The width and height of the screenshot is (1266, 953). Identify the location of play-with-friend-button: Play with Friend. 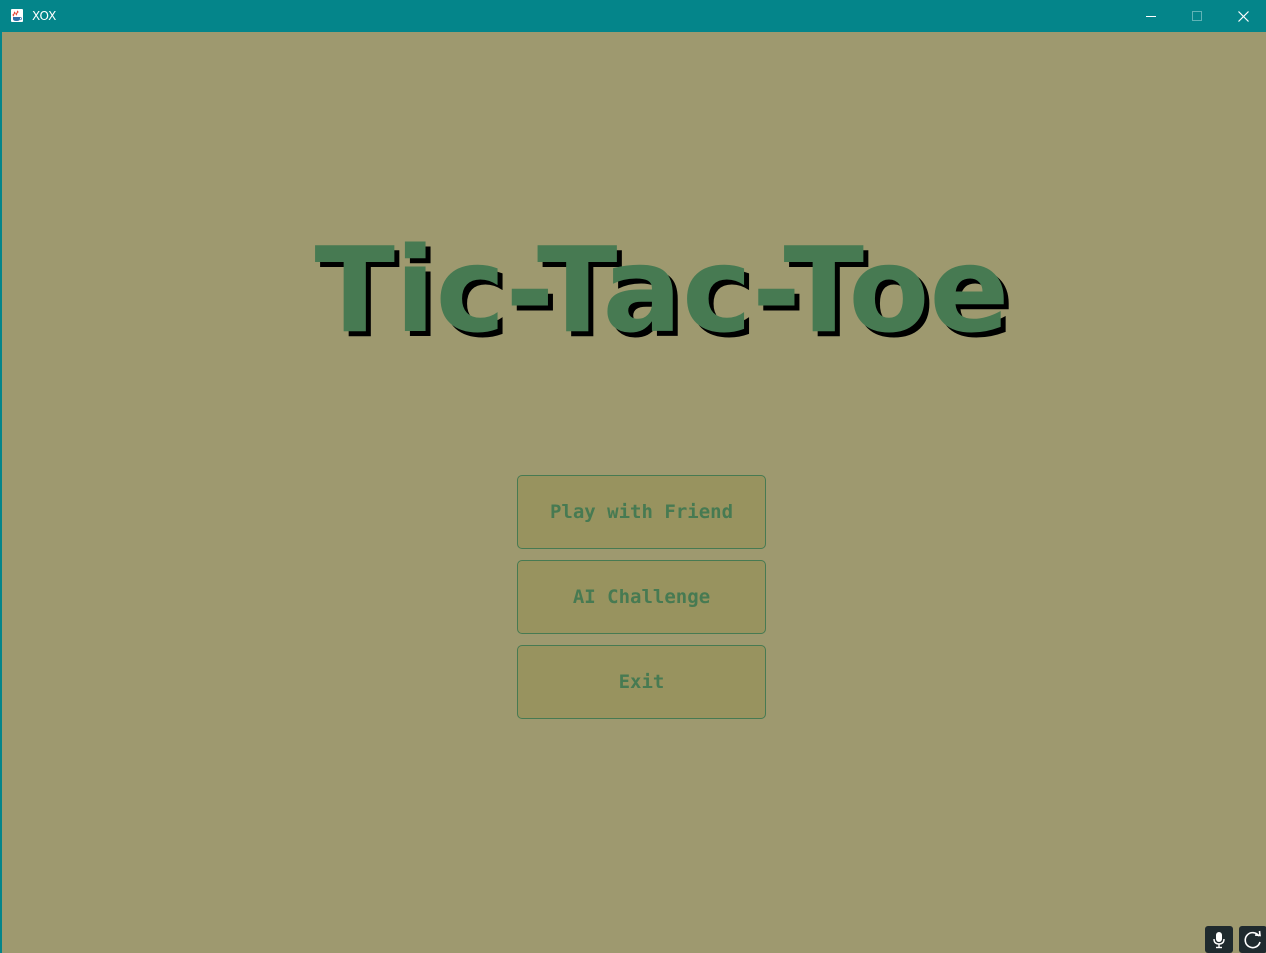
(641, 512).